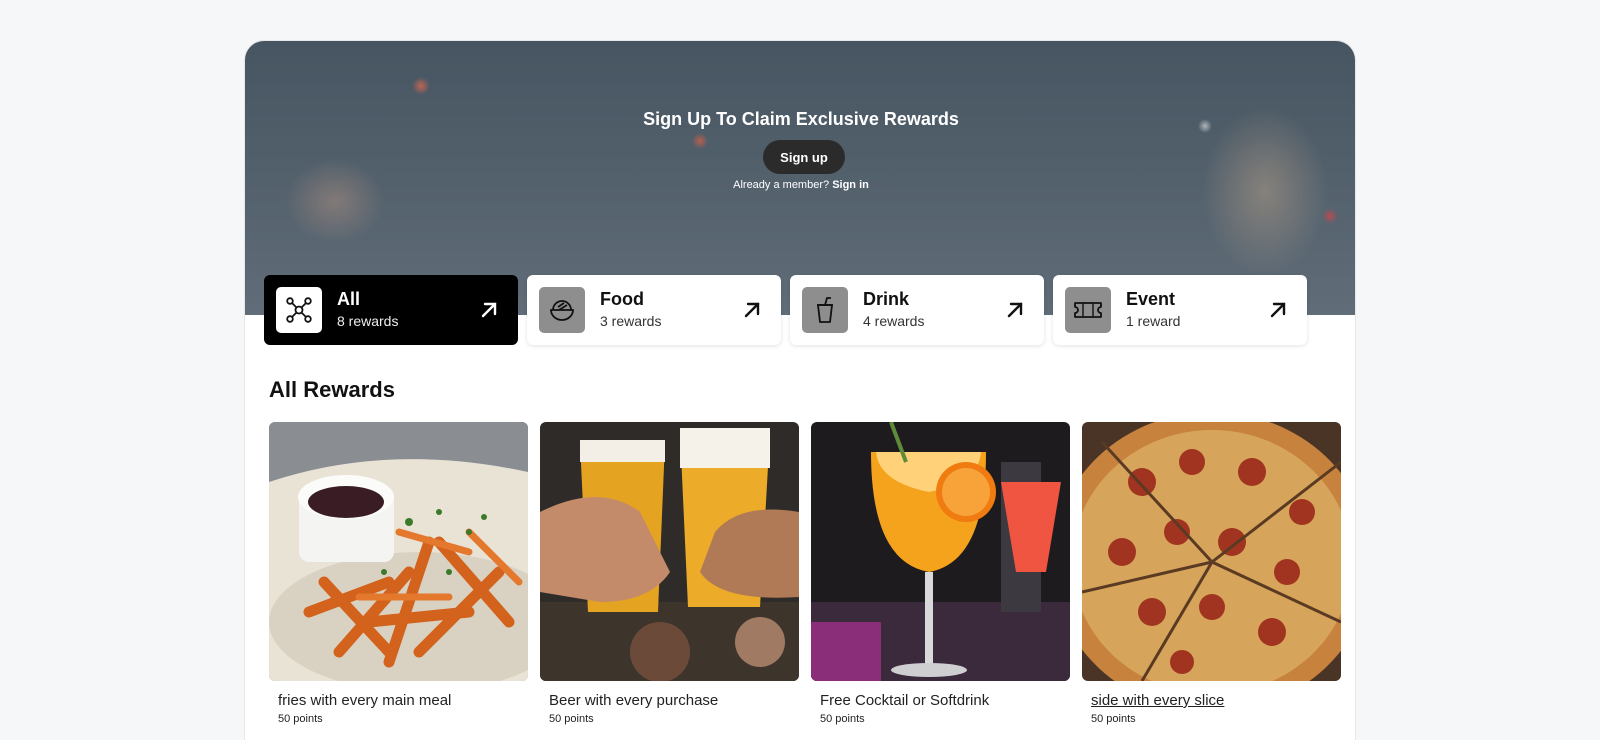 Image resolution: width=1600 pixels, height=740 pixels. What do you see at coordinates (634, 700) in the screenshot?
I see `reward-name: Beer with every purchase` at bounding box center [634, 700].